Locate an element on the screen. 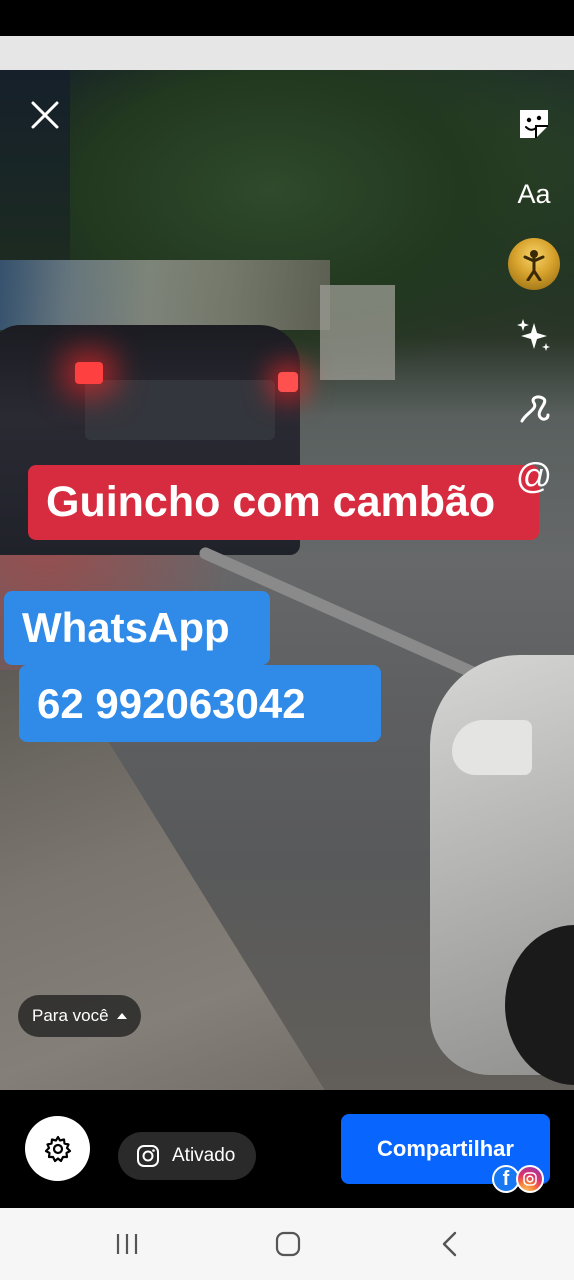 This screenshot has width=574, height=1280. instagram-share-toggle: Ativado is located at coordinates (187, 1156).